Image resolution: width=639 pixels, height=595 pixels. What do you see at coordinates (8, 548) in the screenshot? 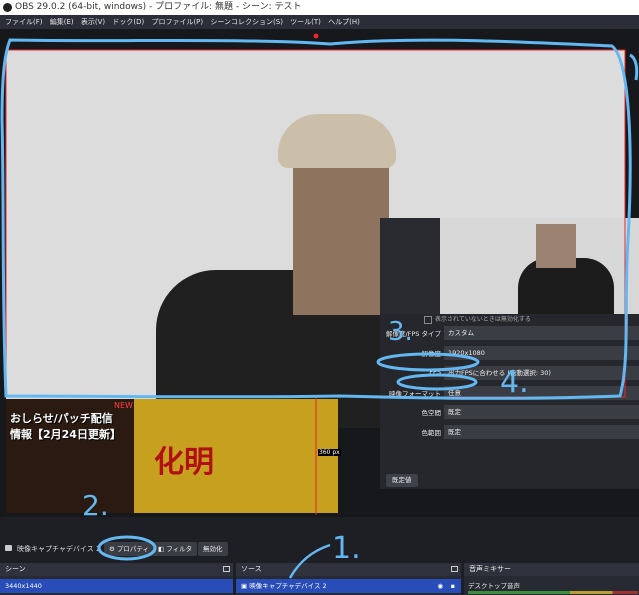
I see `camera-icon` at bounding box center [8, 548].